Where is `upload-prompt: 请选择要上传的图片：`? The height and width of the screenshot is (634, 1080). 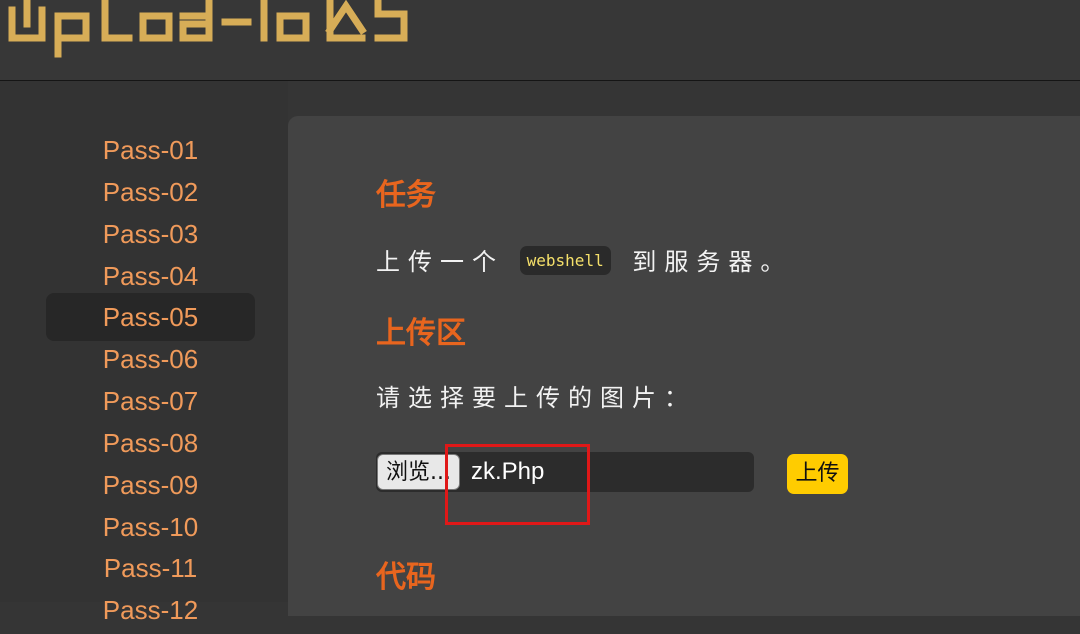
upload-prompt: 请选择要上传的图片： is located at coordinates (536, 398).